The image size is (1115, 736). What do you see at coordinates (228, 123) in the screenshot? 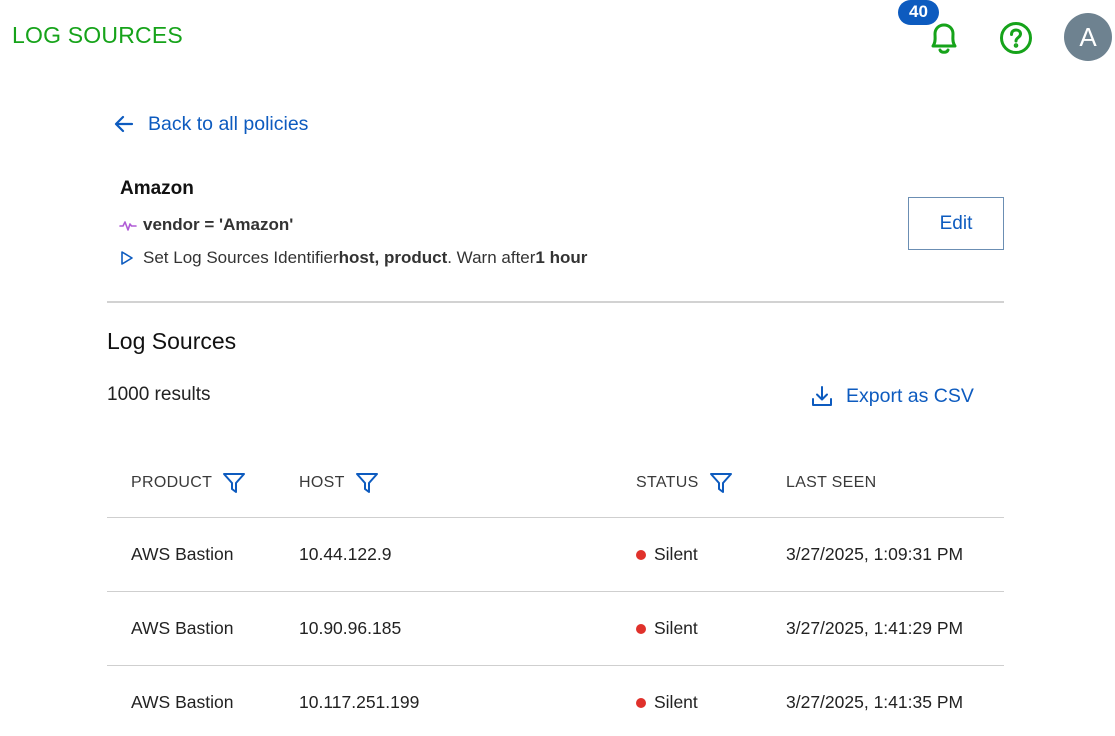
I see `back-link-label: Back to all policies` at bounding box center [228, 123].